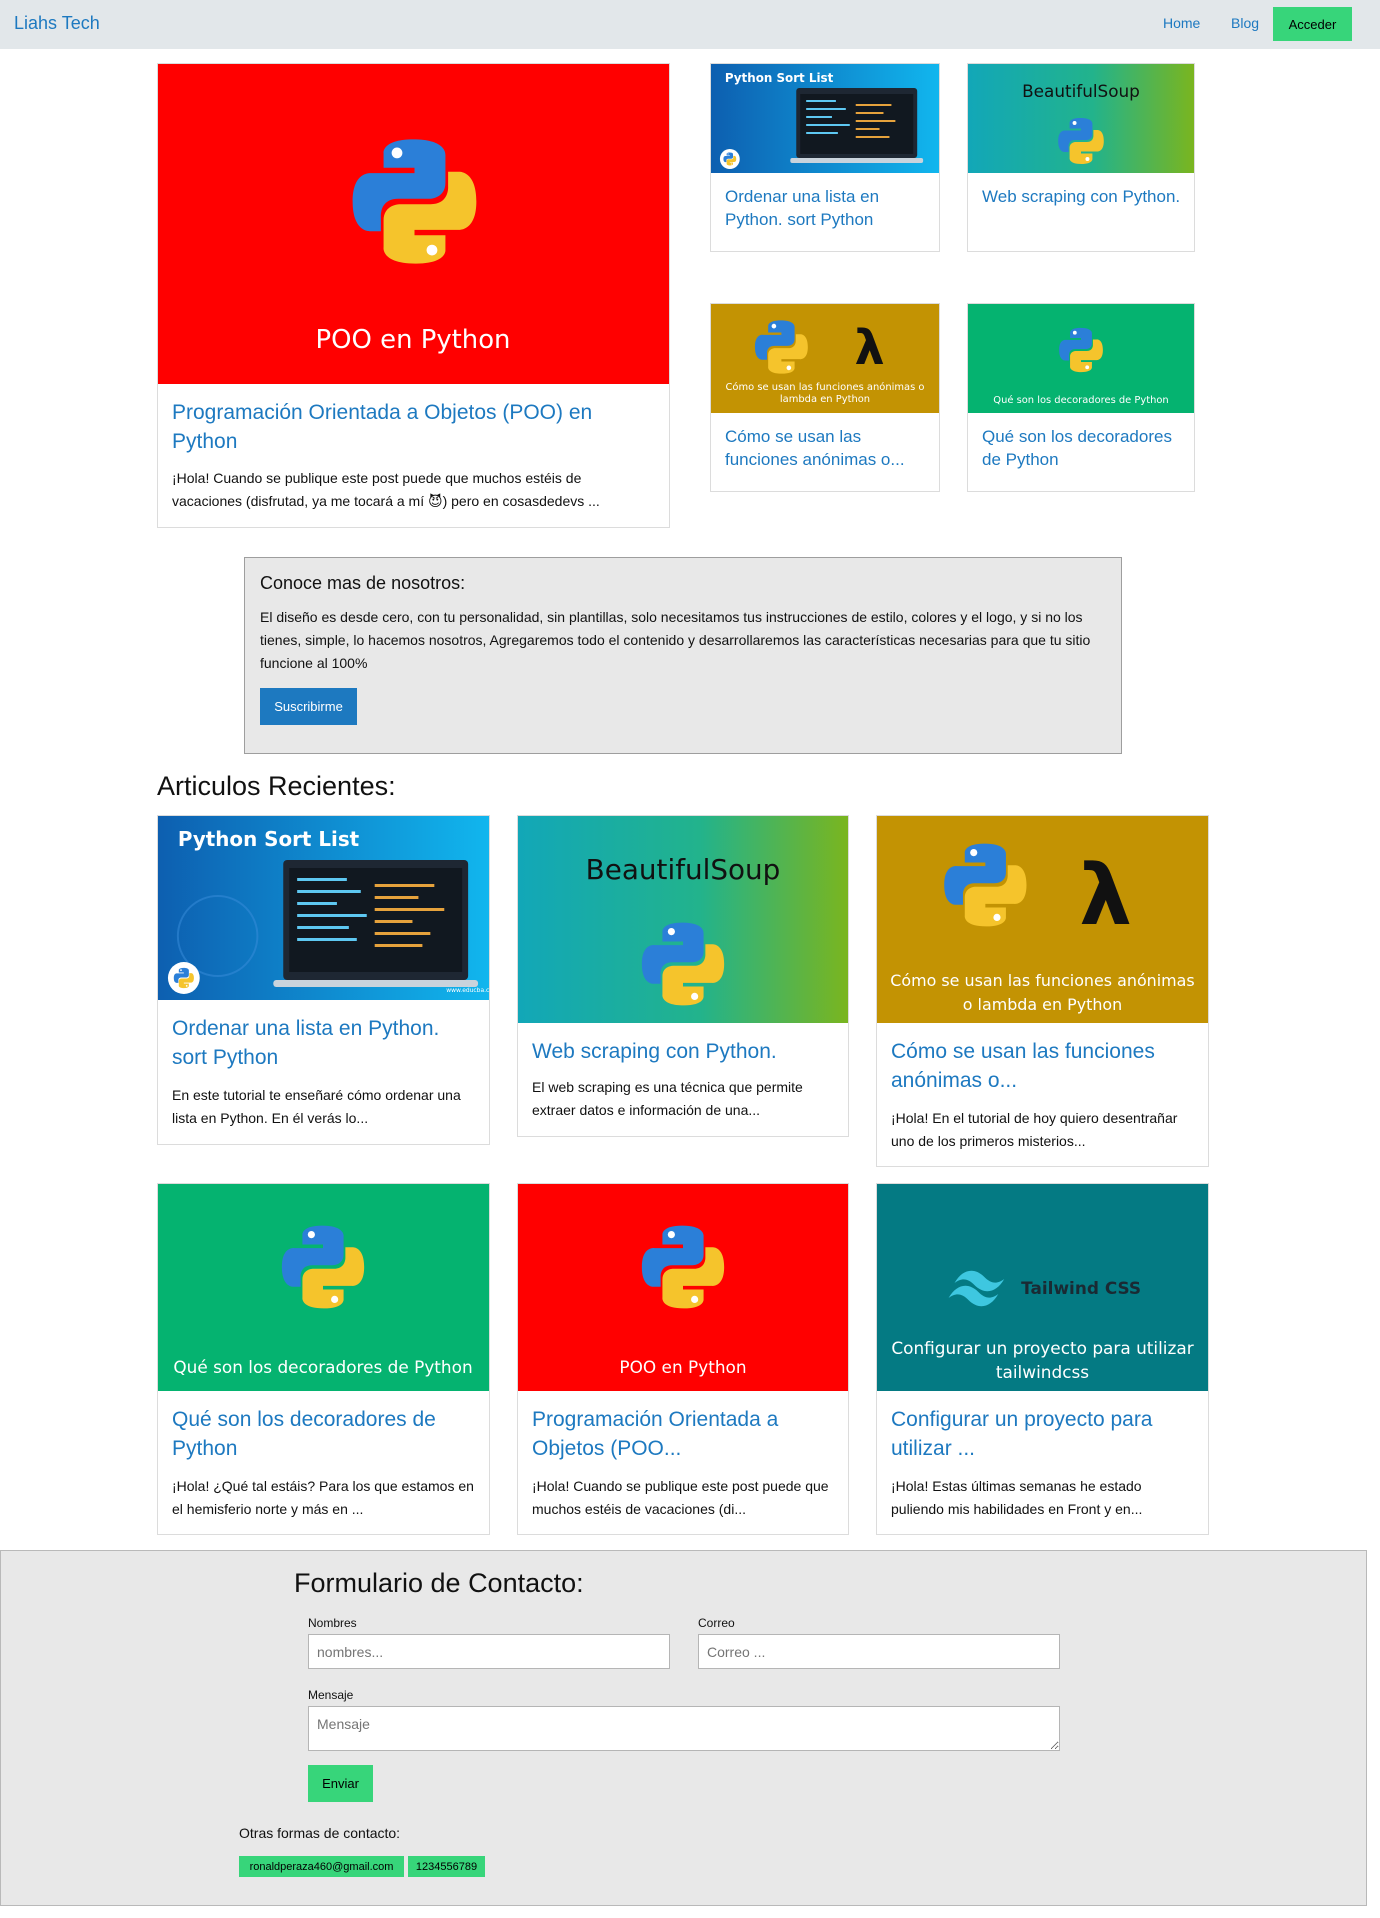 The image size is (1380, 1918). Describe the element at coordinates (879, 1651) in the screenshot. I see `email-input` at that location.